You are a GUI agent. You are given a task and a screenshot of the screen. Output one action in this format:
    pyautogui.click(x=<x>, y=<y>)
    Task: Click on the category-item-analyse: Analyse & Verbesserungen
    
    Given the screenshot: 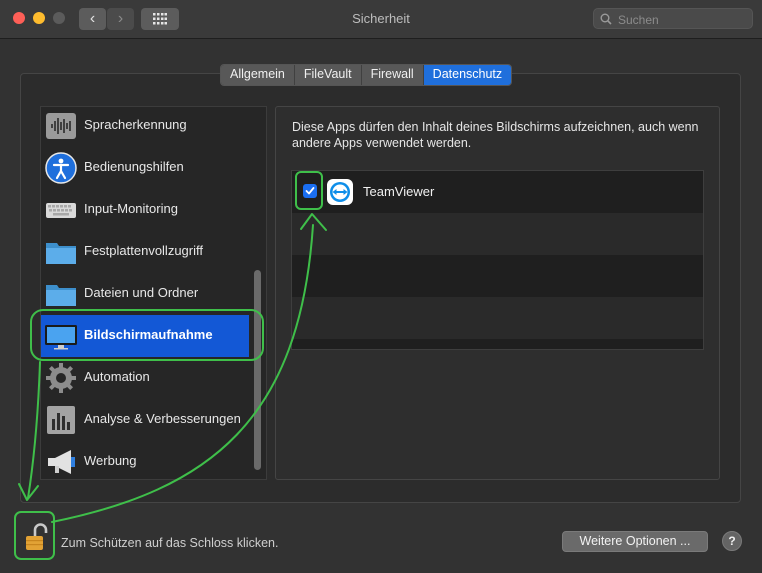 What is the action you would take?
    pyautogui.click(x=147, y=420)
    